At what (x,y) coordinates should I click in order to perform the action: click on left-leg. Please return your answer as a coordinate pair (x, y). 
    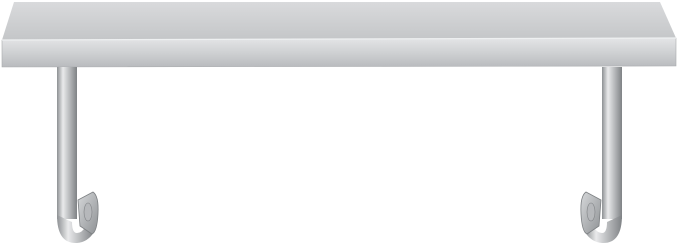
    Looking at the image, I should click on (78, 155).